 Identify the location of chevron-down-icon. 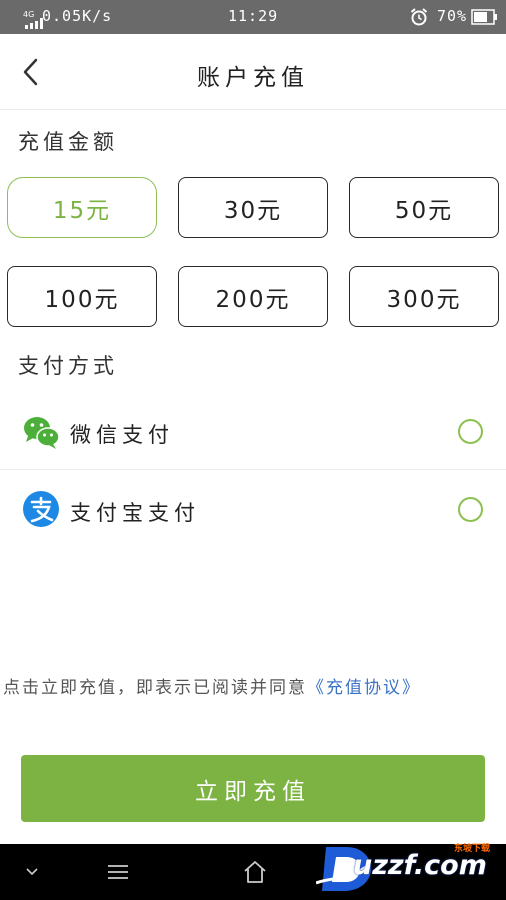
(32, 872).